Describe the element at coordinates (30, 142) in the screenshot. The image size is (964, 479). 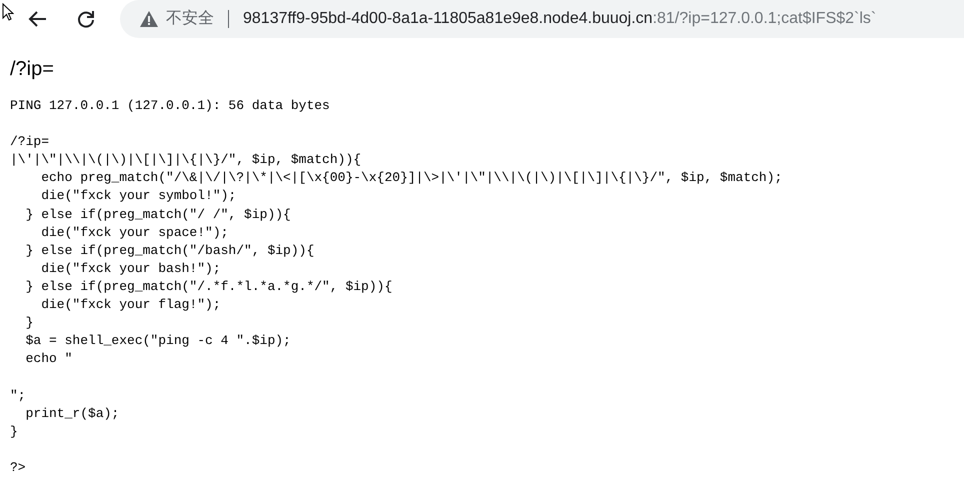
I see `code-line: /?ip=` at that location.